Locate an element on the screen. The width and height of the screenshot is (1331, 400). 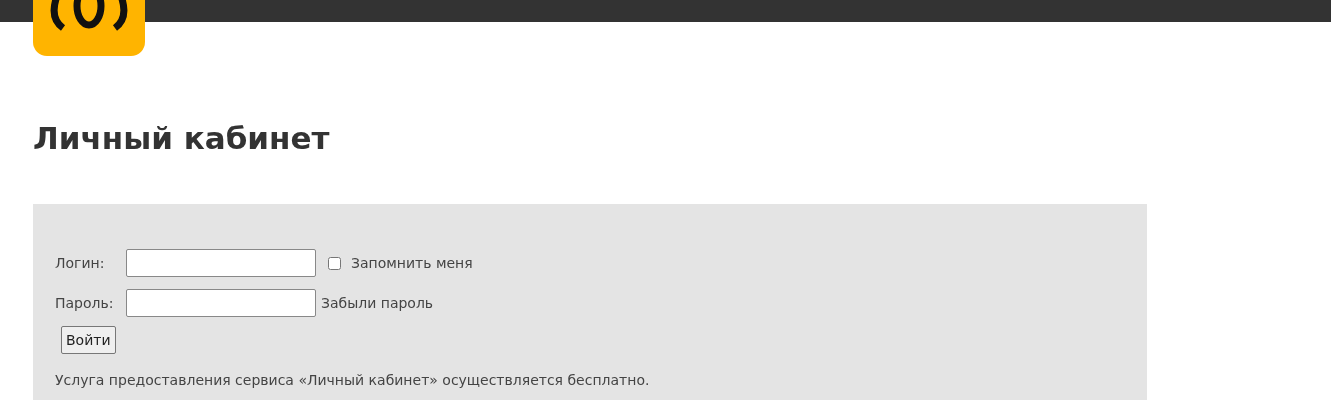
login-field is located at coordinates (221, 263).